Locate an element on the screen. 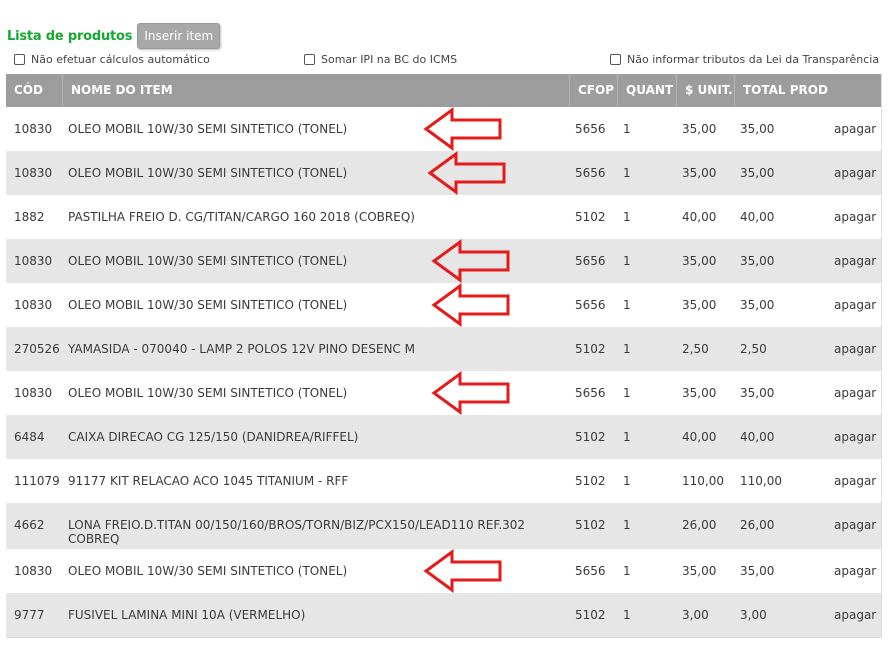 Image resolution: width=896 pixels, height=654 pixels. cell-cod: 111079 is located at coordinates (37, 481).